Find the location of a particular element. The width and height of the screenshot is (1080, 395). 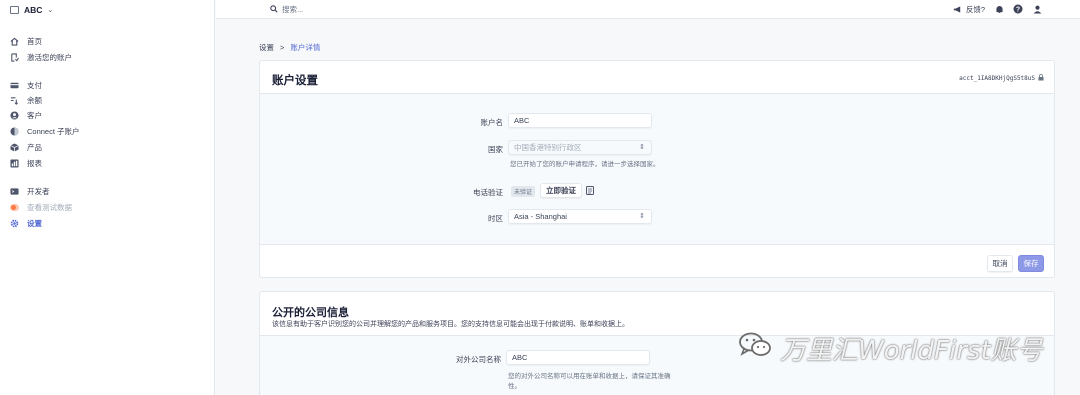

sidebar-item-balance: 余额 is located at coordinates (26, 100).